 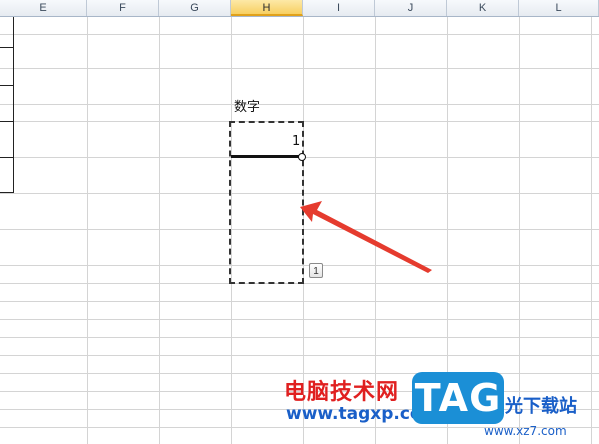 What do you see at coordinates (342, 392) in the screenshot?
I see `watermark-cn-text: 电脑技术网` at bounding box center [342, 392].